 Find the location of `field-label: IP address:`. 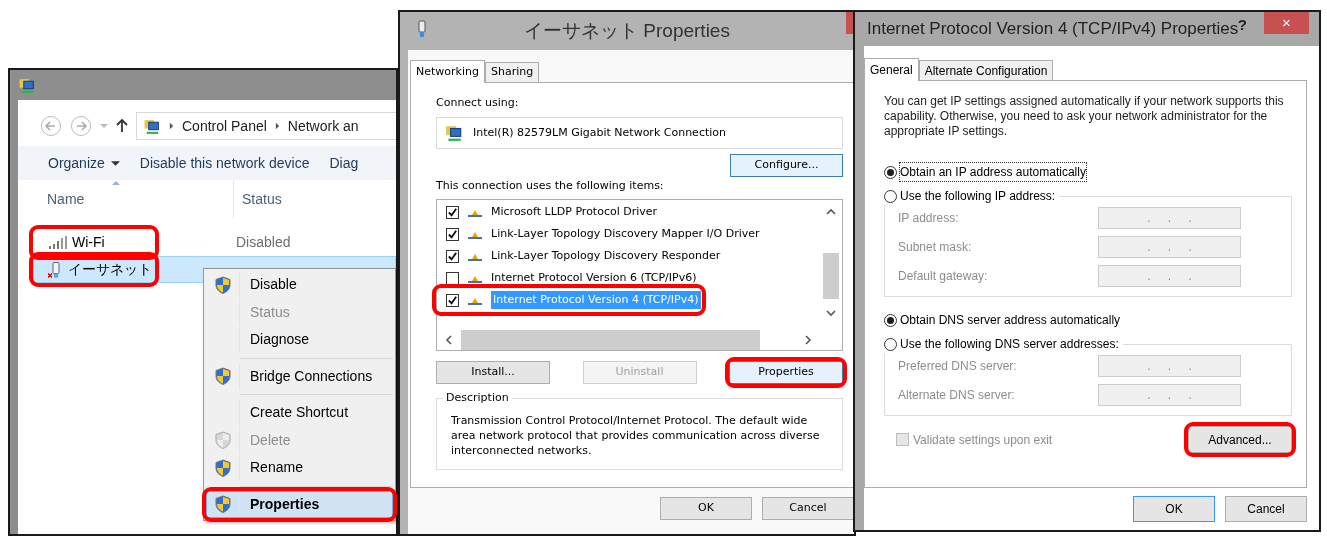

field-label: IP address: is located at coordinates (928, 218).